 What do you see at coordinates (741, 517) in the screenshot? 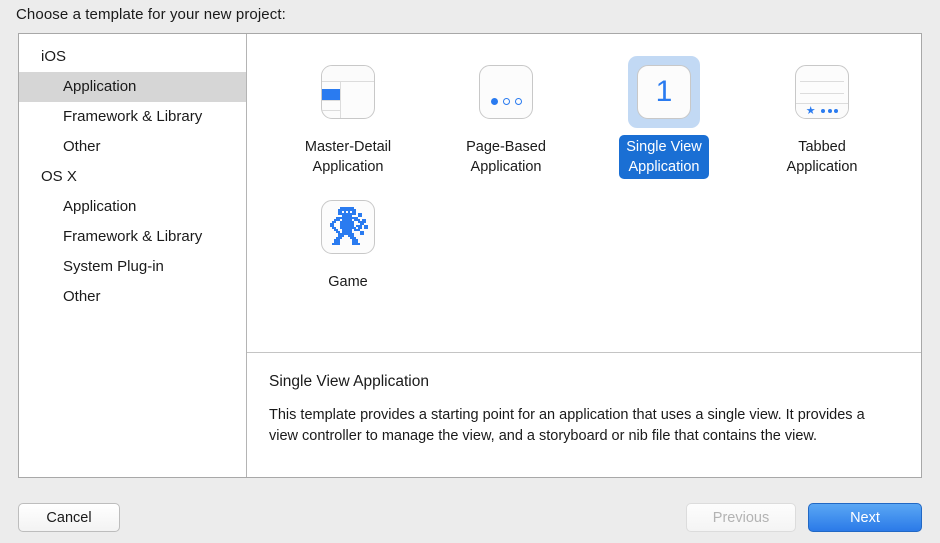
I see `previous-button: Previous` at bounding box center [741, 517].